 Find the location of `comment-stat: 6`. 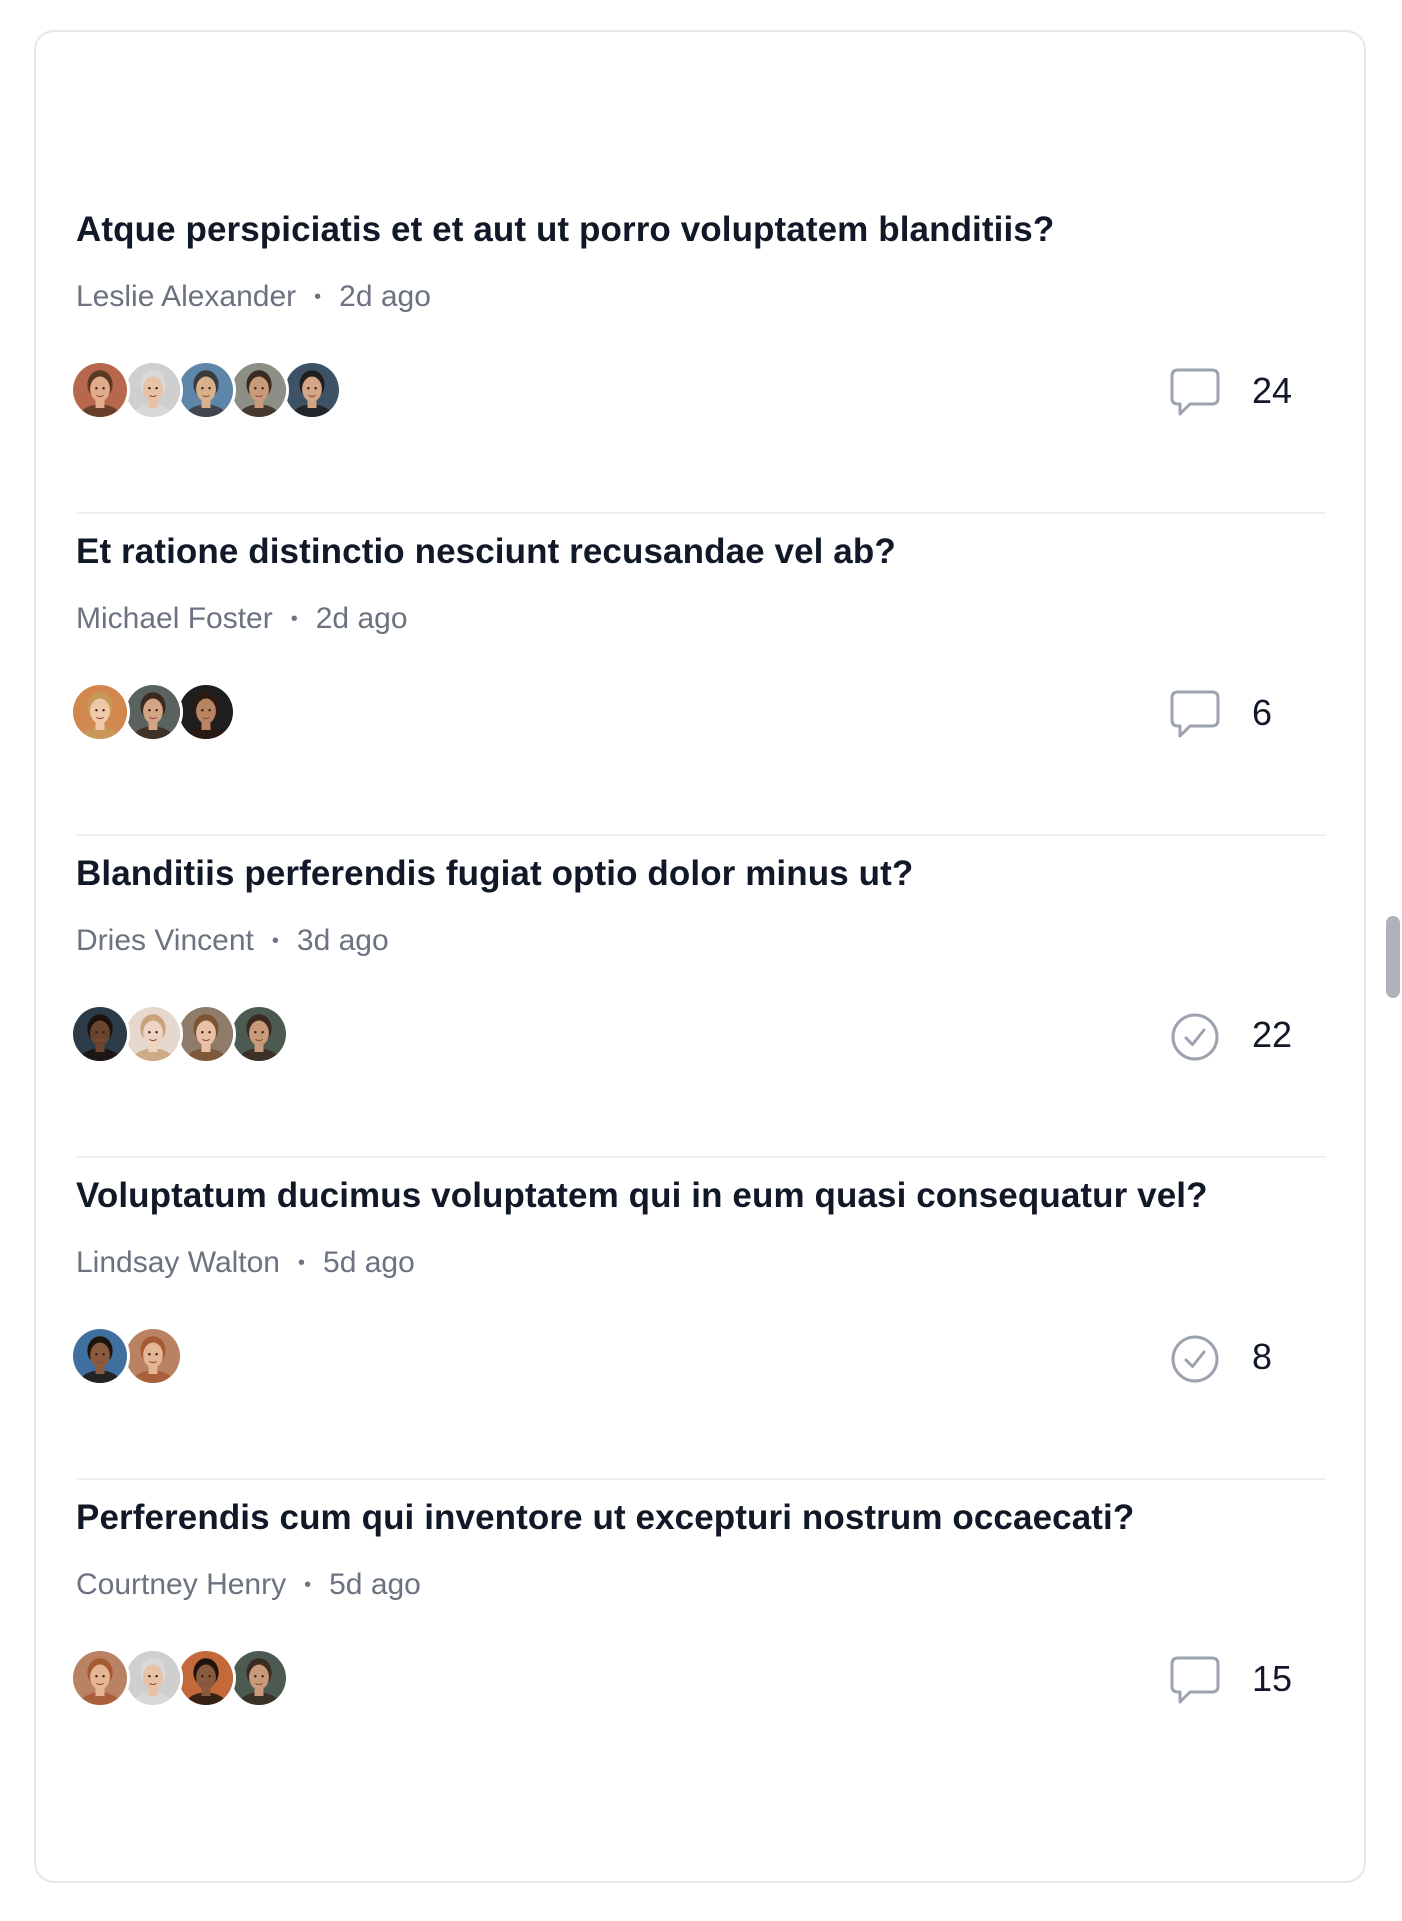

comment-stat: 6 is located at coordinates (1246, 712).